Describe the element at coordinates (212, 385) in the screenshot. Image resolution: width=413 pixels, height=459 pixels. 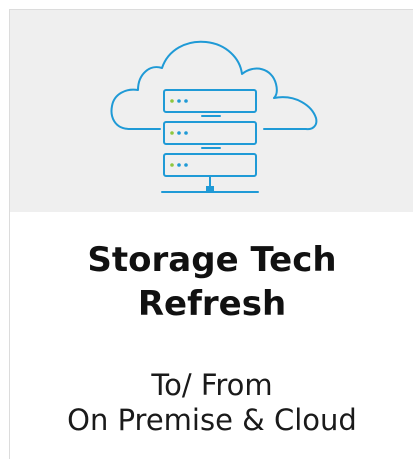
I see `card-subtitle-line-1: To/ From` at that location.